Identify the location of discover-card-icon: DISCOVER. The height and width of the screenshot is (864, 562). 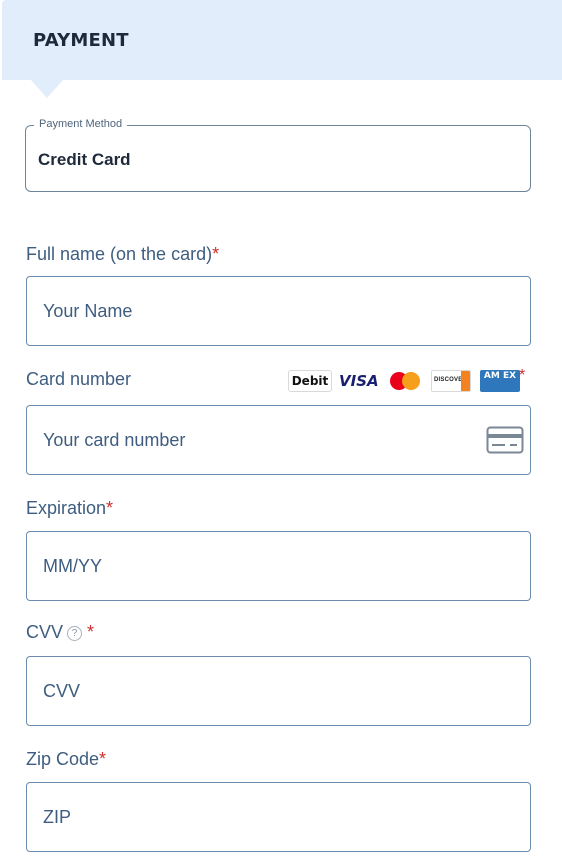
(451, 381).